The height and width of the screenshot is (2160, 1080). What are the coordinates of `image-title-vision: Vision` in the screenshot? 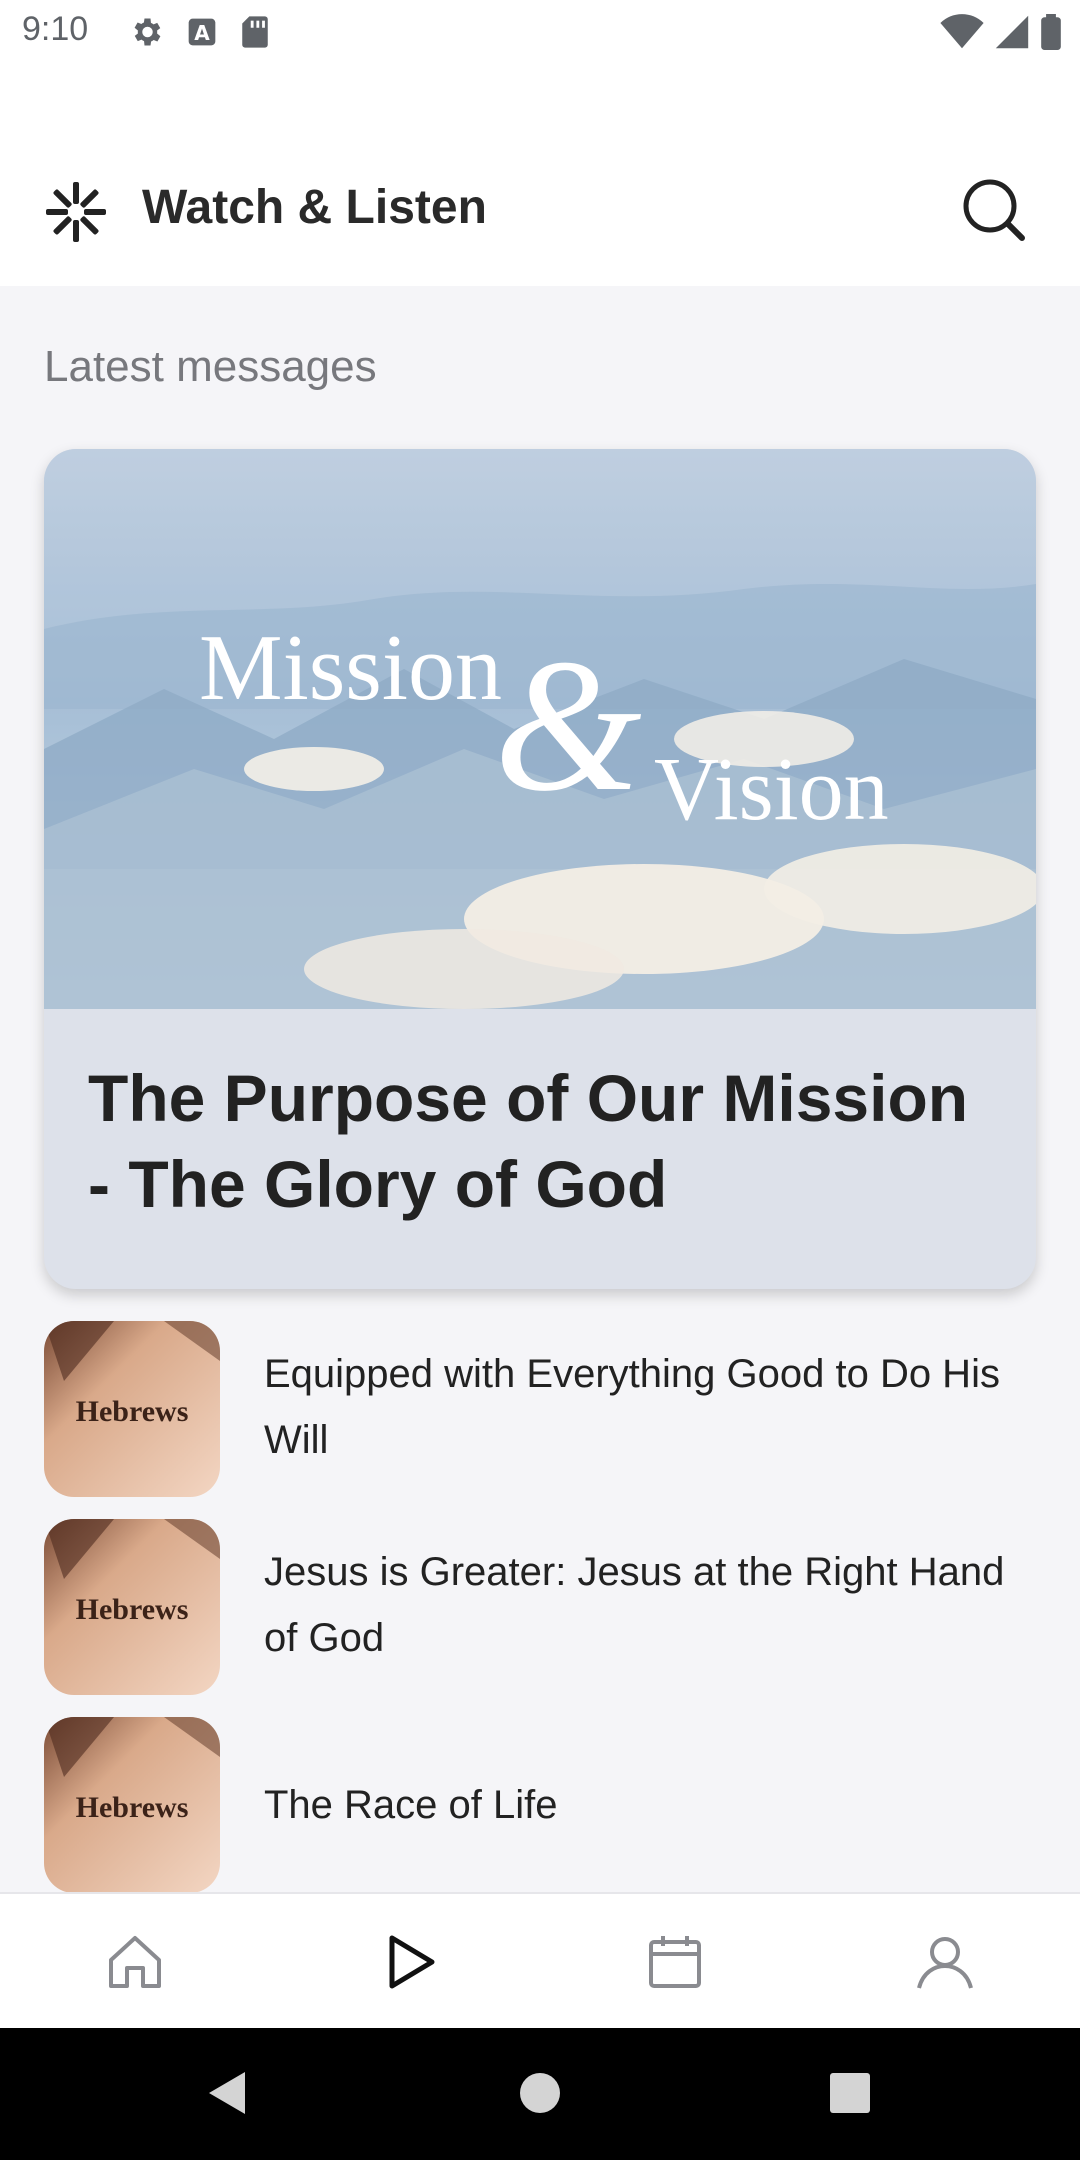 It's located at (771, 789).